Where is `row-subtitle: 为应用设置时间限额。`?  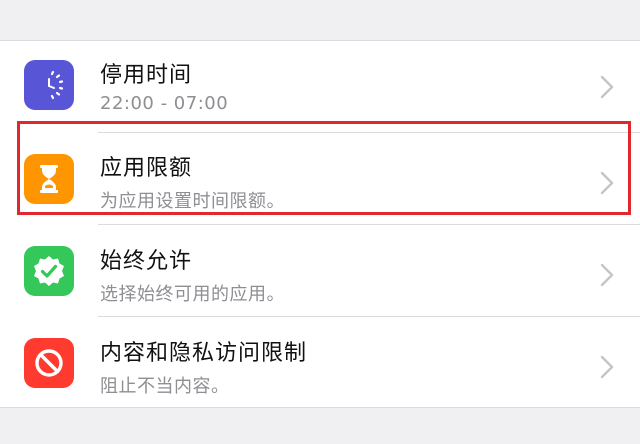 row-subtitle: 为应用设置时间限额。 is located at coordinates (192, 201).